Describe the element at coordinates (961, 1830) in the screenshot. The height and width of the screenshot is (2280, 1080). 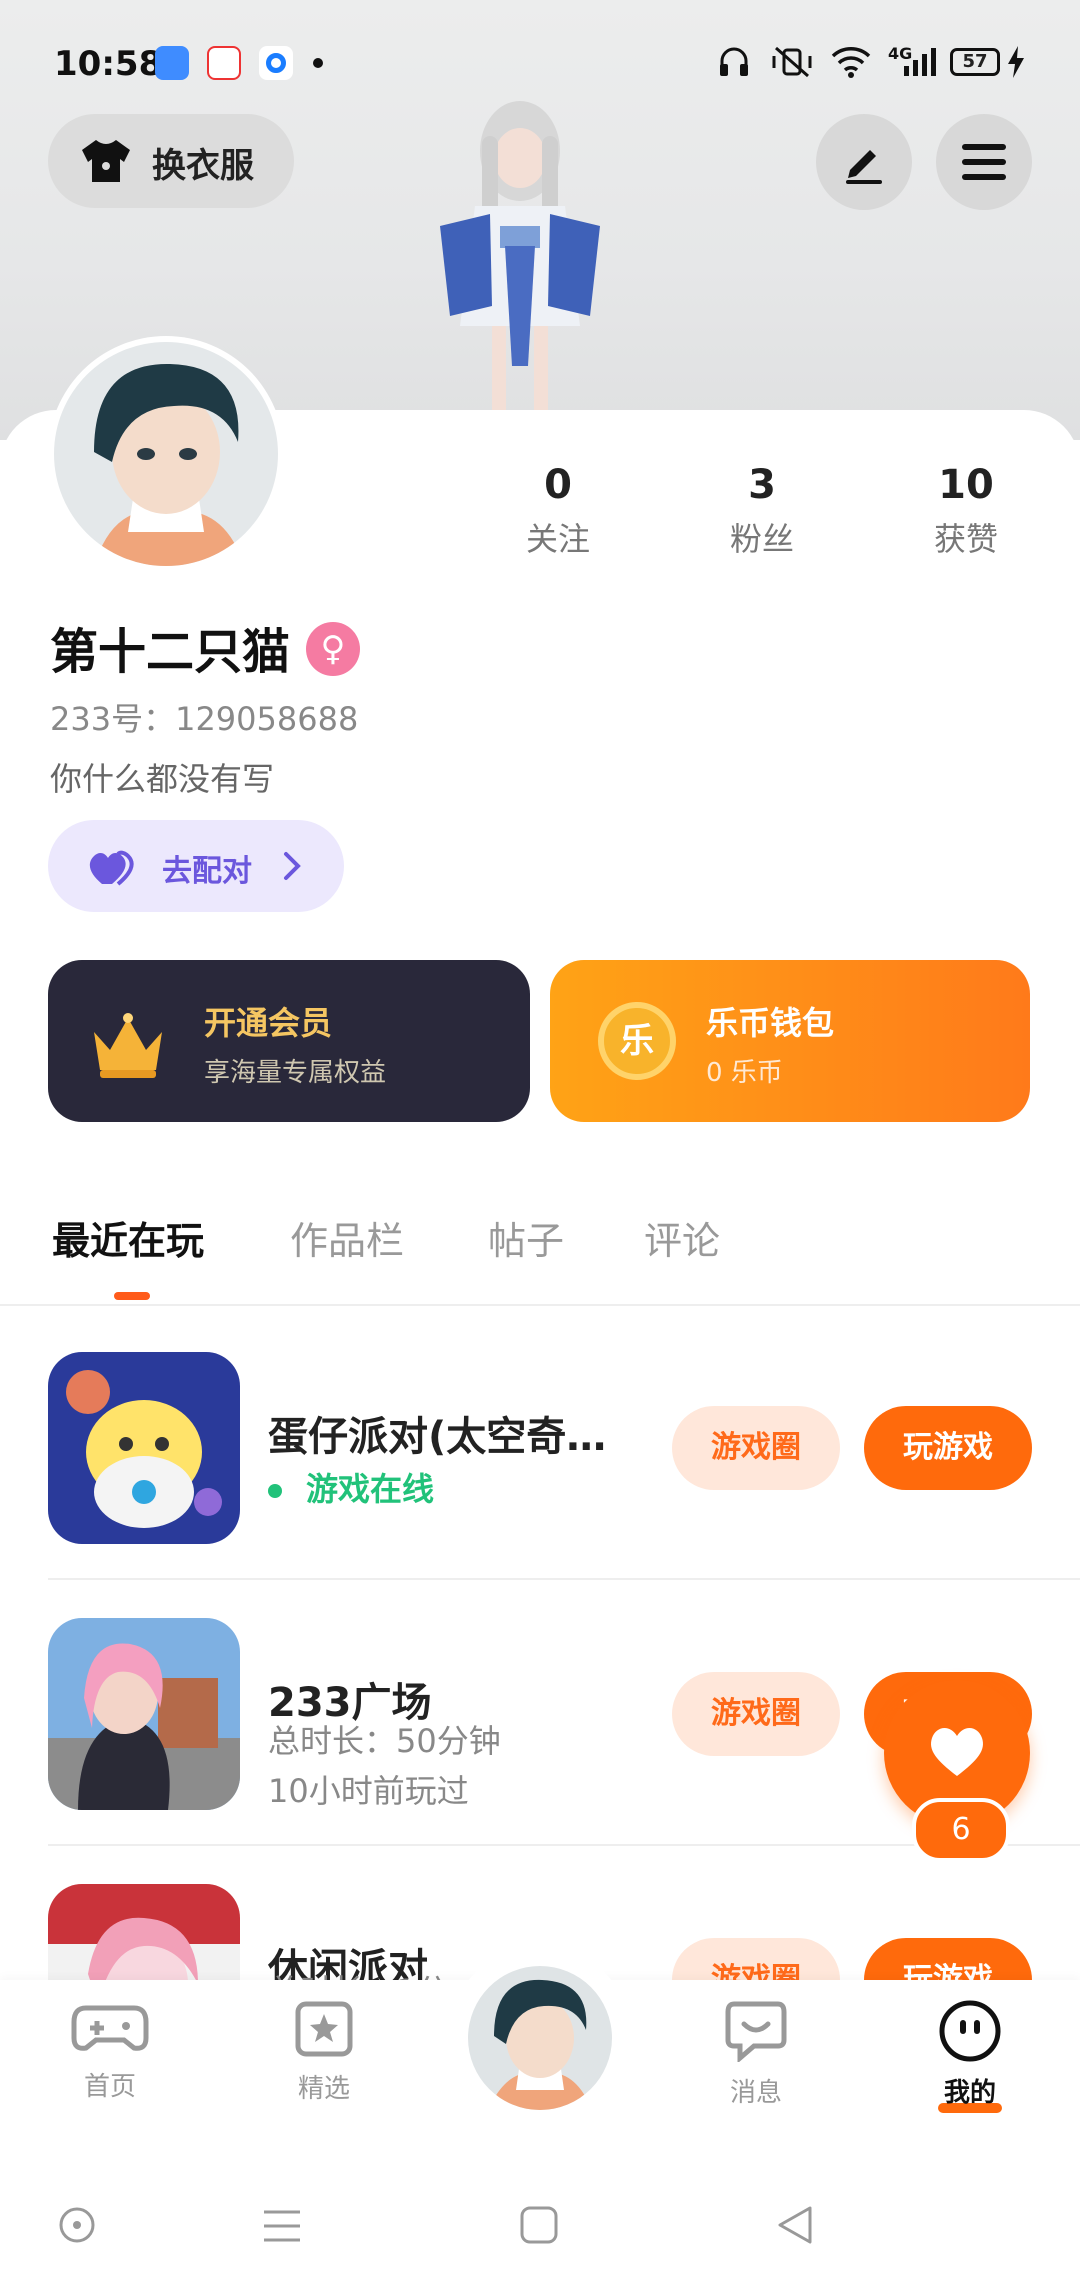
I see `like-count-badge: 6` at that location.